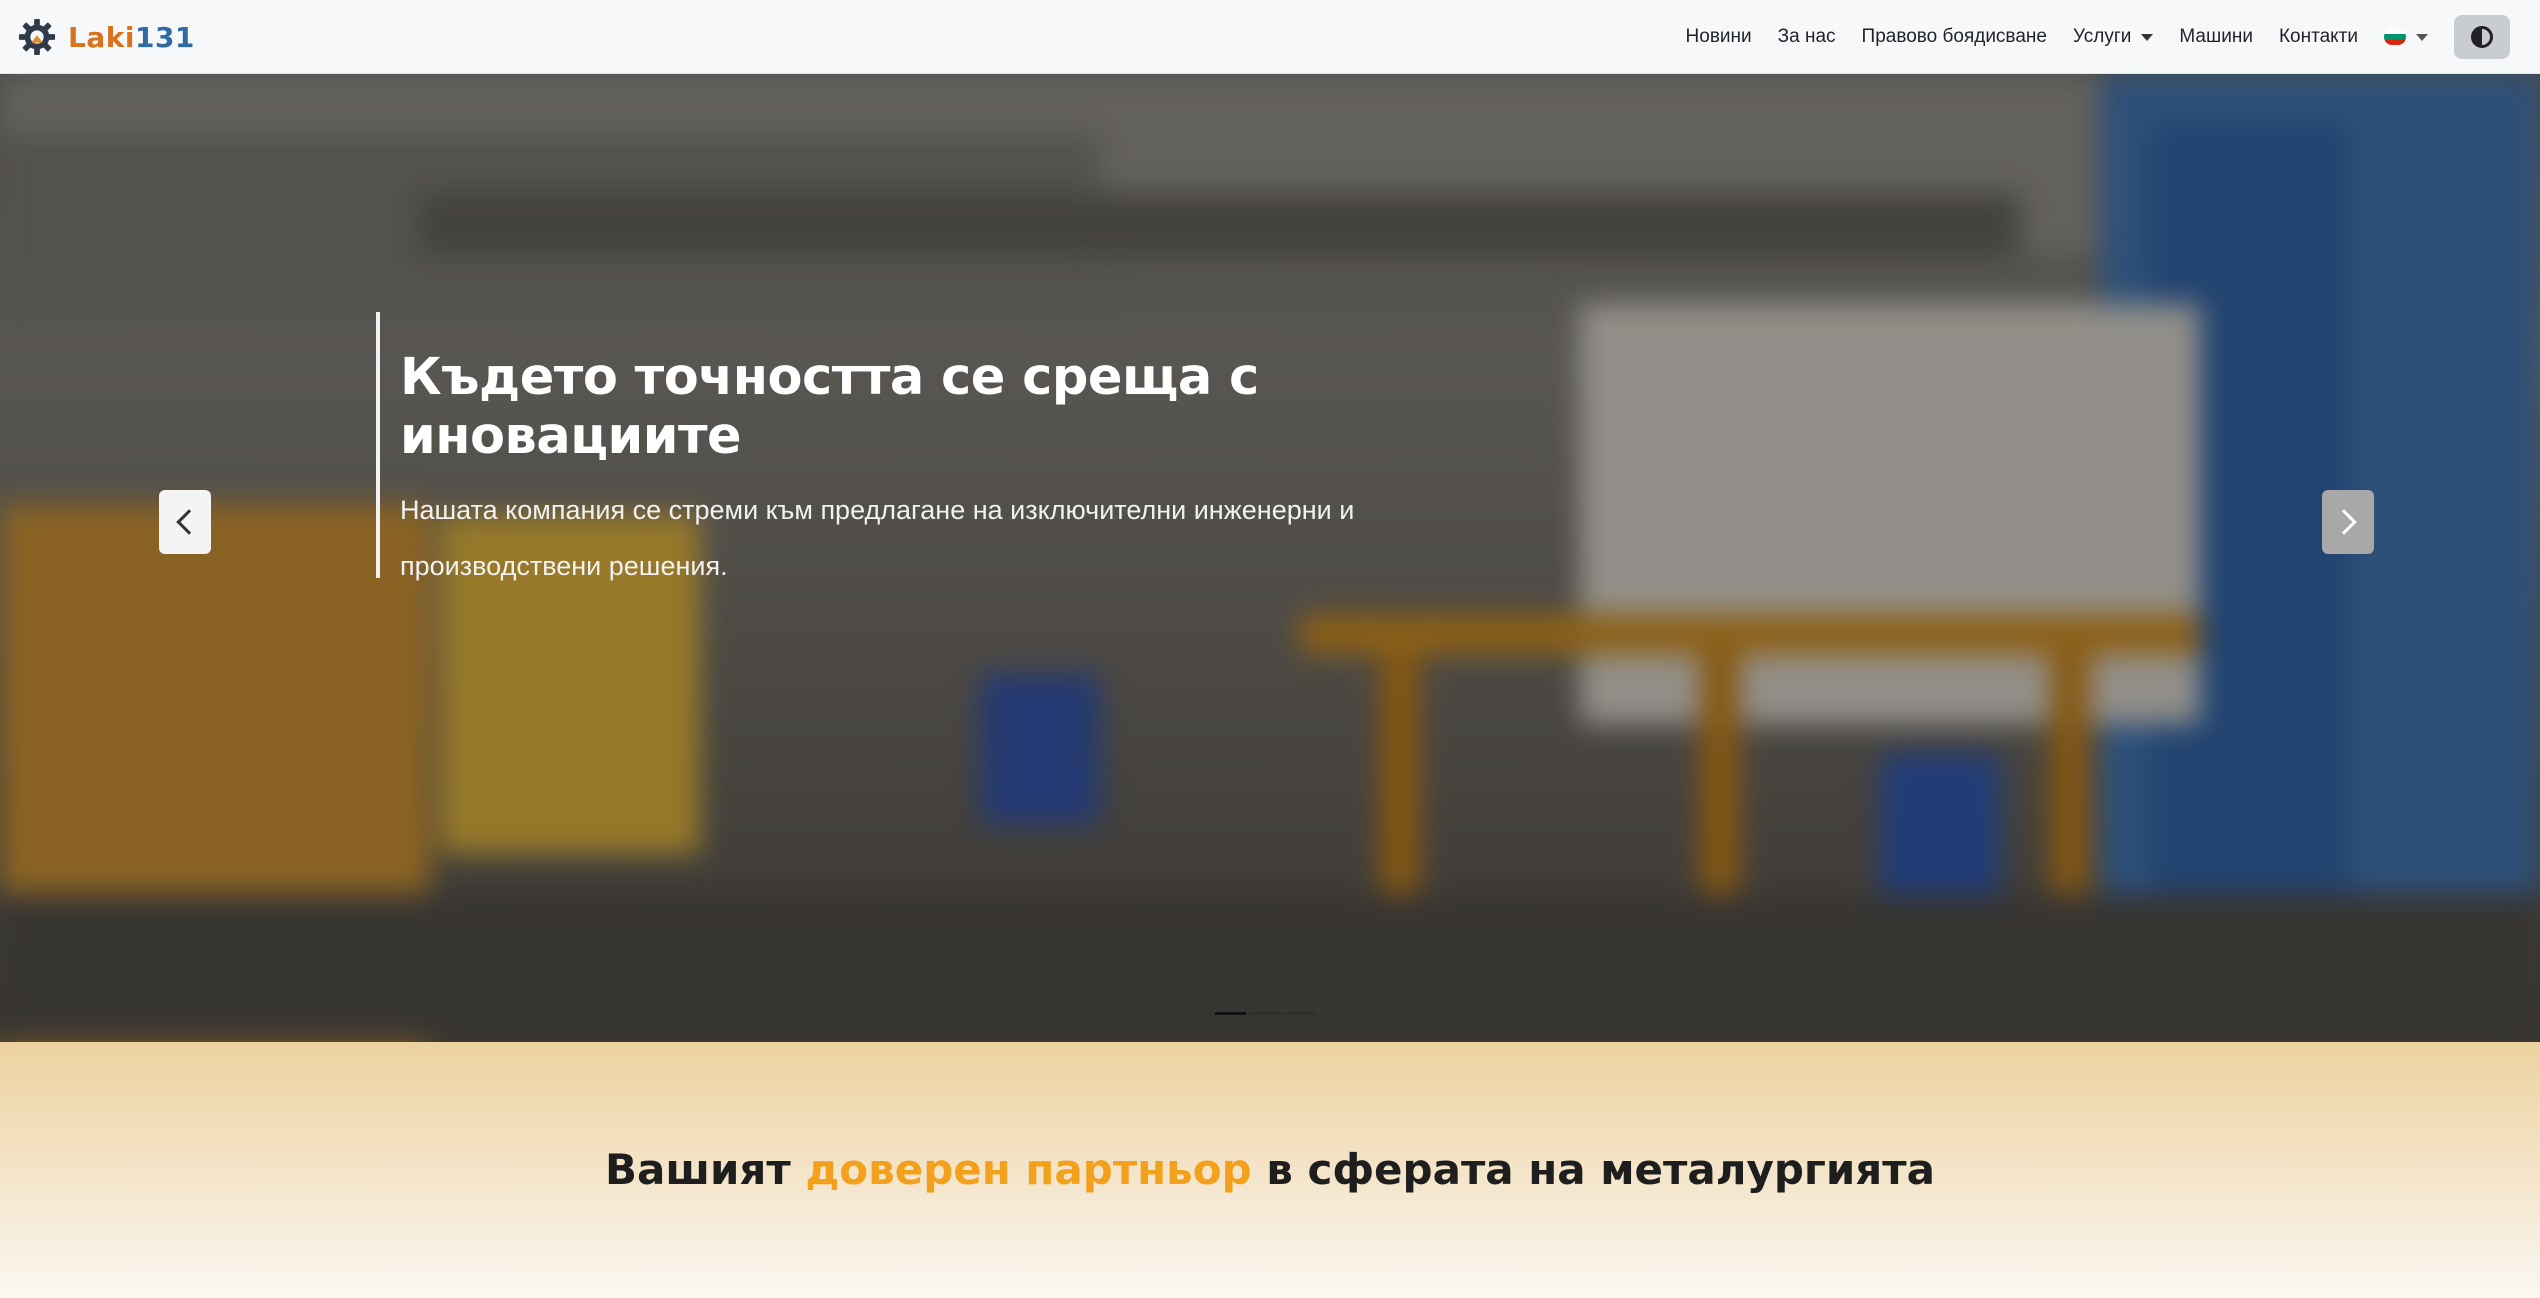 The image size is (2540, 1298). What do you see at coordinates (1593, 1169) in the screenshot?
I see `section-heading-after: в сферата на металургията` at bounding box center [1593, 1169].